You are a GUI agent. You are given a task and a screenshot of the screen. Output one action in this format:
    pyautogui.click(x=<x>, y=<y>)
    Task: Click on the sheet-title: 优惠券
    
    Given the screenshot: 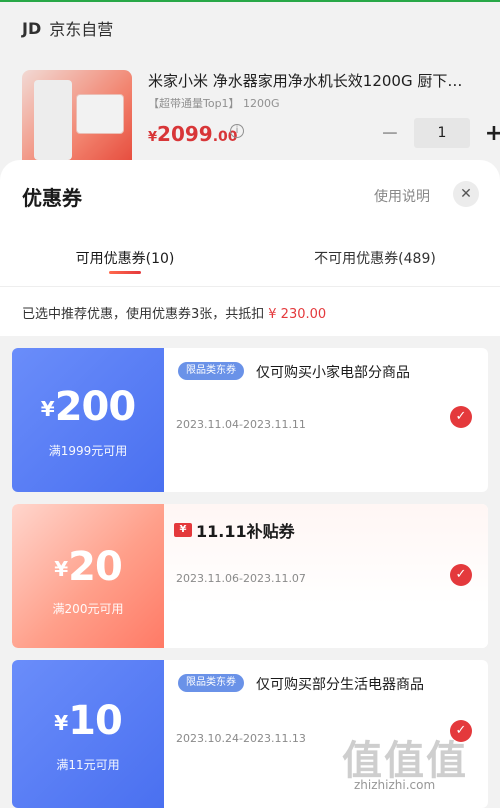 What is the action you would take?
    pyautogui.click(x=52, y=198)
    